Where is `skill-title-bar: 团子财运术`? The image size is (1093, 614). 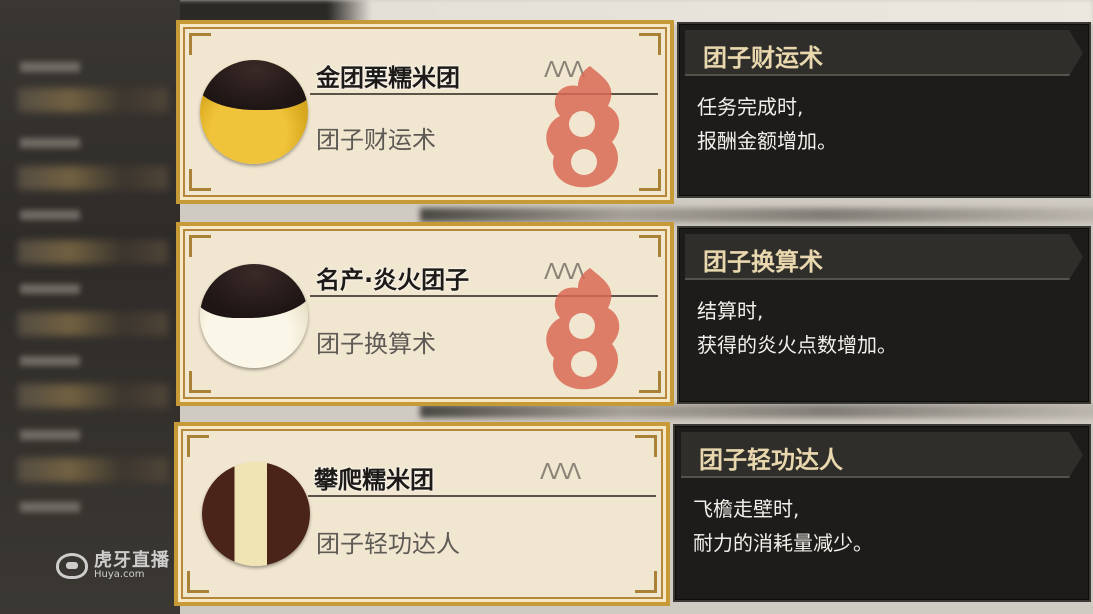
skill-title-bar: 团子财运术 is located at coordinates (884, 53).